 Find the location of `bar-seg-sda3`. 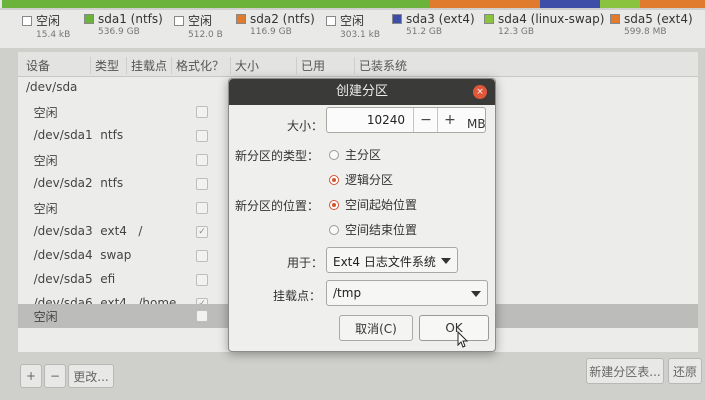

bar-seg-sda3 is located at coordinates (570, 4).